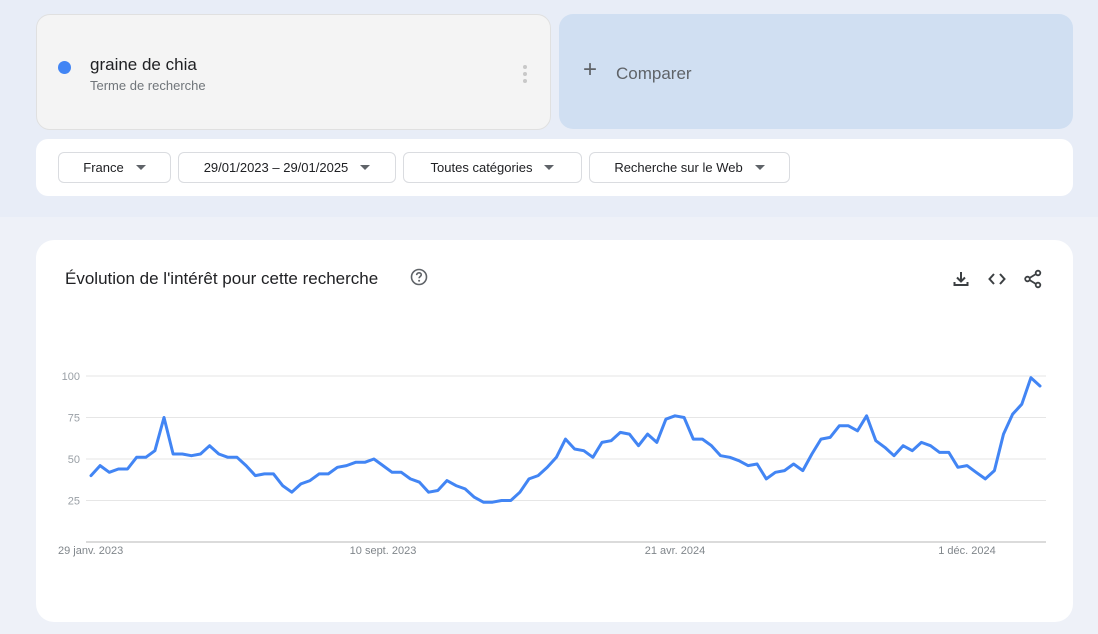 This screenshot has height=634, width=1098. I want to click on filter-category-label: Toutes catégories, so click(481, 167).